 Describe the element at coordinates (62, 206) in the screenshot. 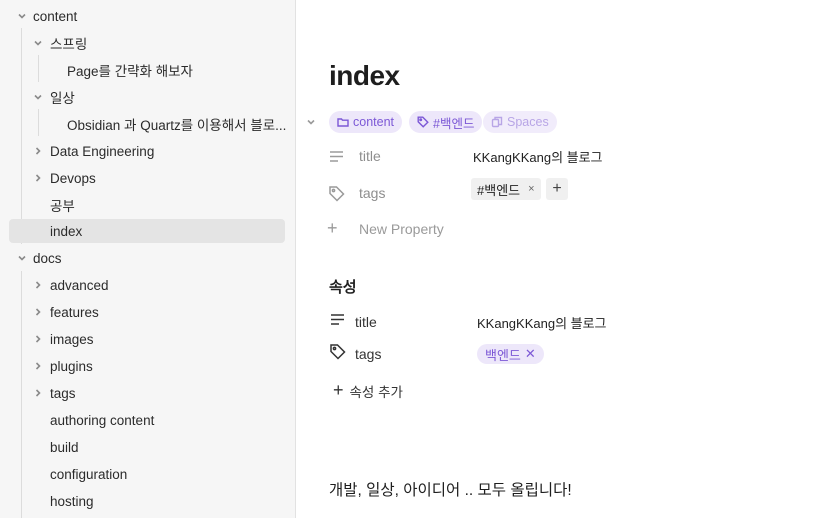

I see `tree-item-label: 공부` at that location.